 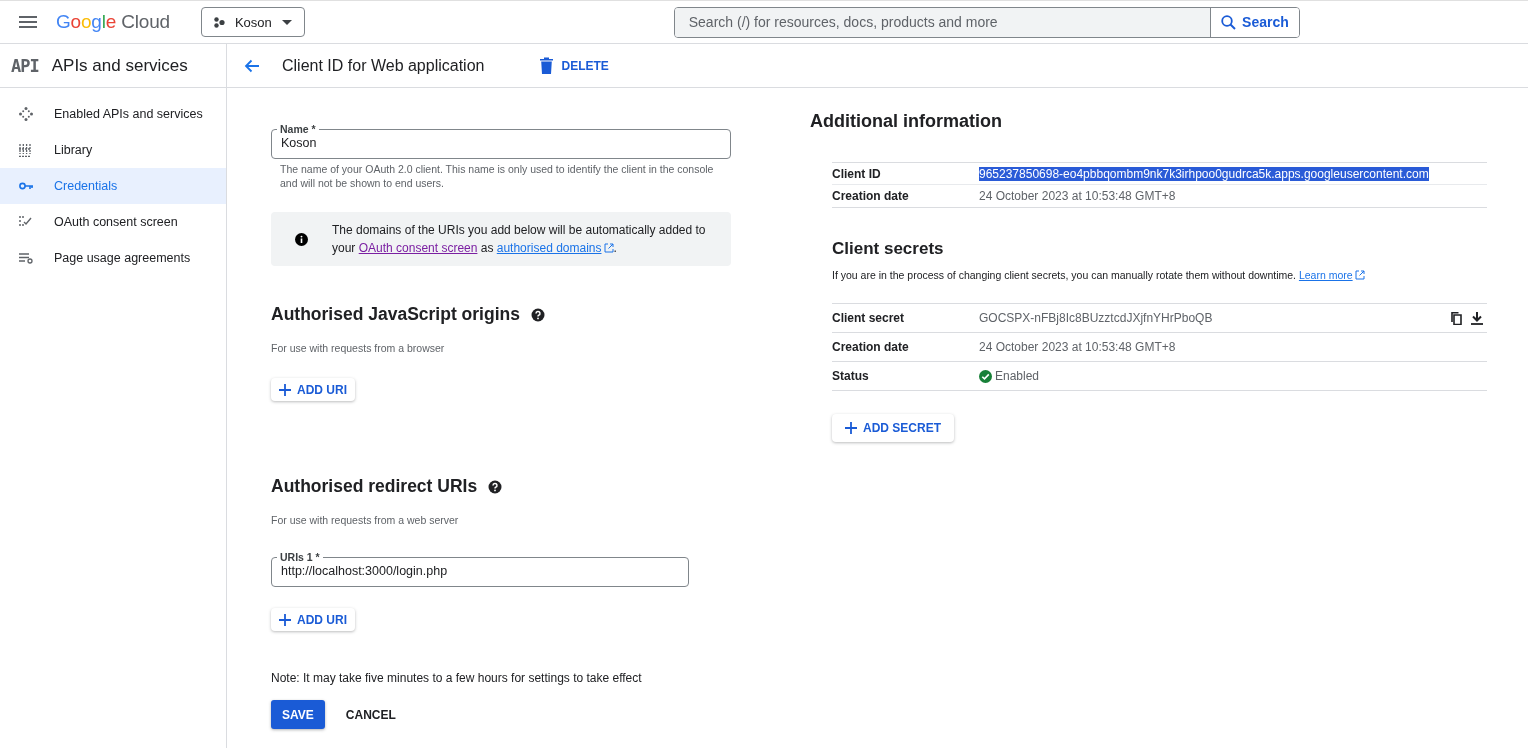 I want to click on info-value: 965237850698-eo4pbbqombm9nk7k3irhpoo0gudrca5k.apps.googleusercontent.com, so click(x=1204, y=173).